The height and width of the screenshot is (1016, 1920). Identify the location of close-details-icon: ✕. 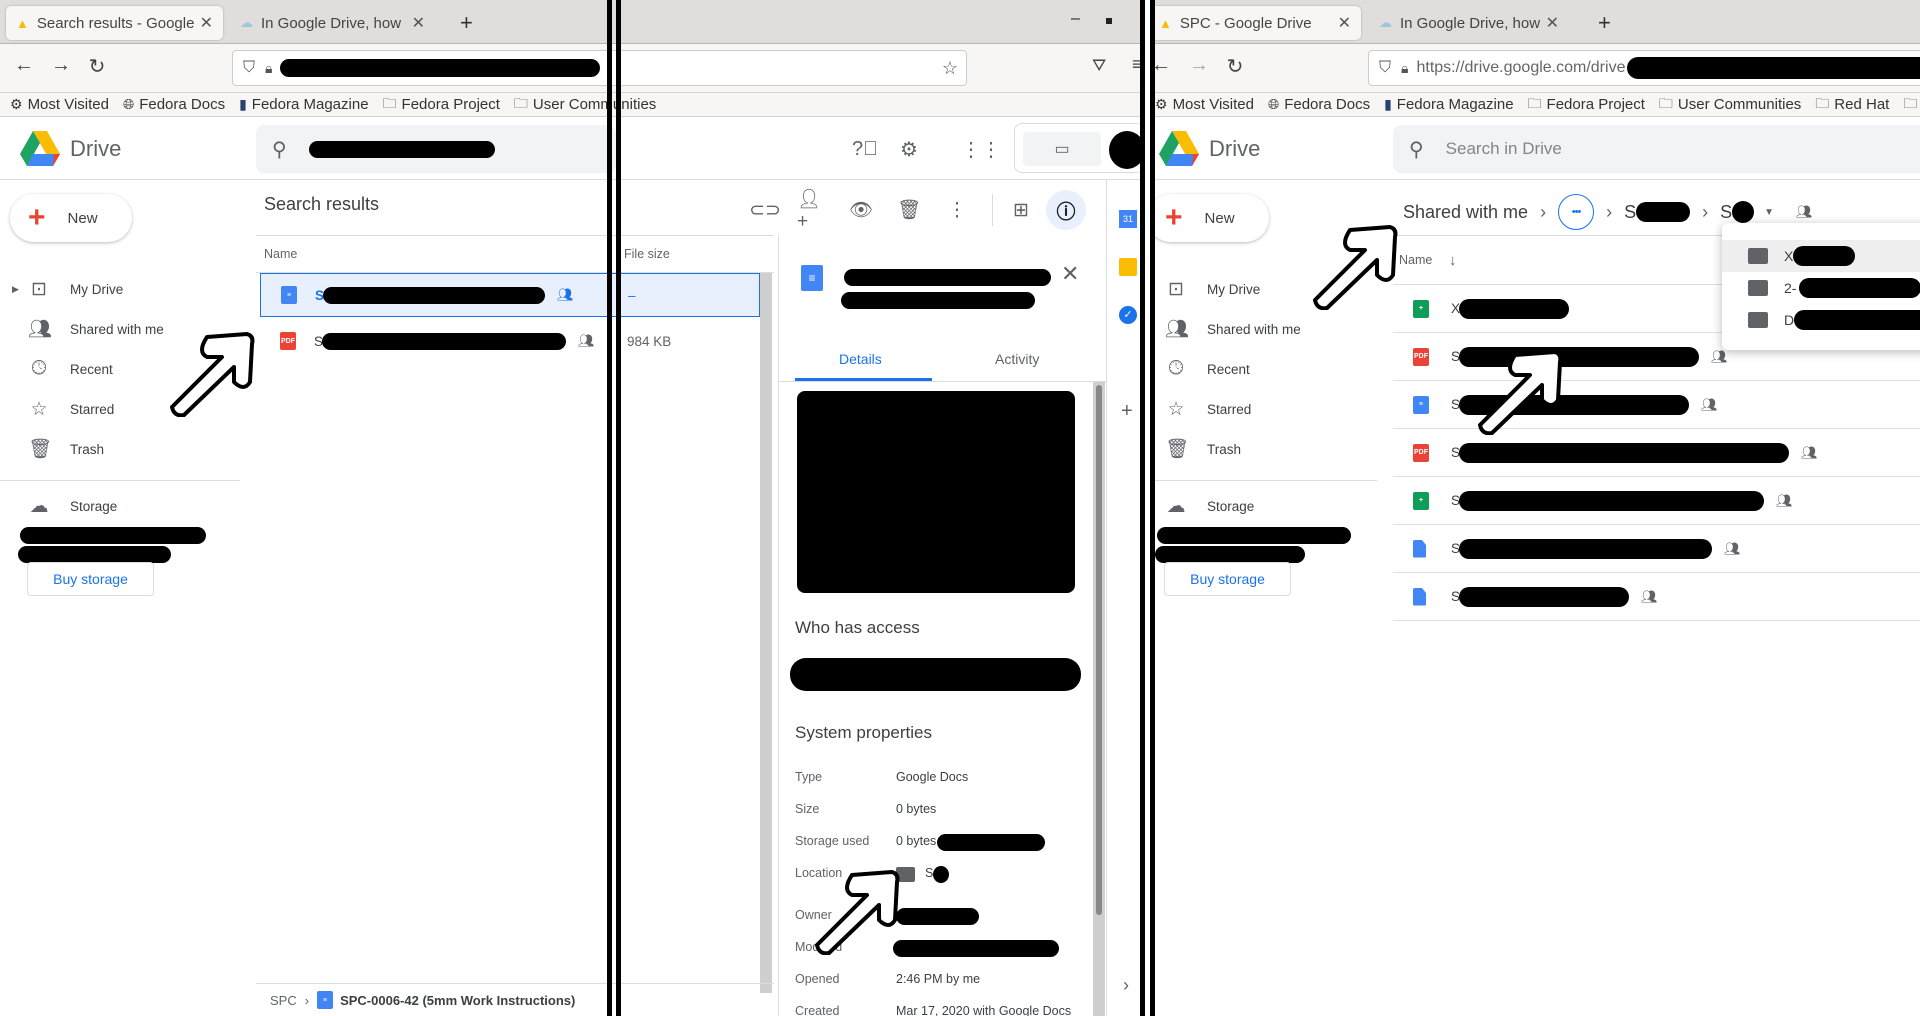
(1070, 274).